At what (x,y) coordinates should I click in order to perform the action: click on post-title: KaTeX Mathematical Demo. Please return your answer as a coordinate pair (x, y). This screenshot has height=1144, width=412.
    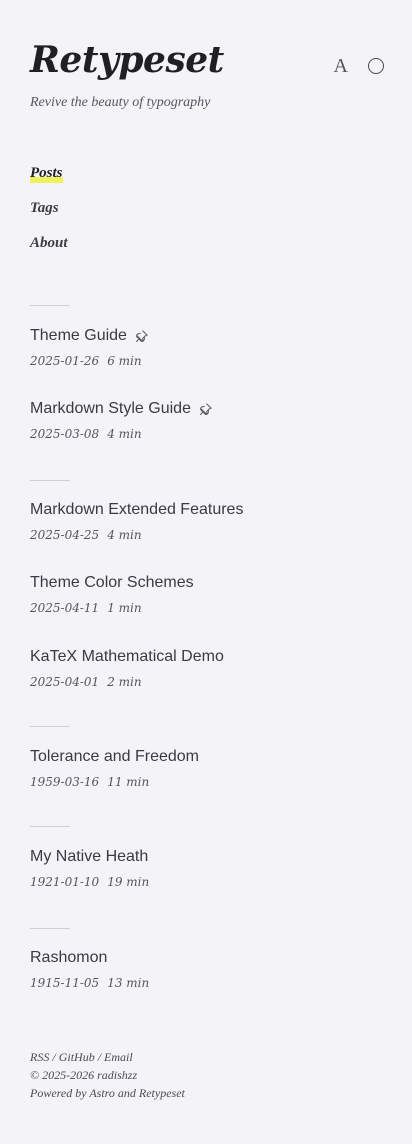
    Looking at the image, I should click on (127, 657).